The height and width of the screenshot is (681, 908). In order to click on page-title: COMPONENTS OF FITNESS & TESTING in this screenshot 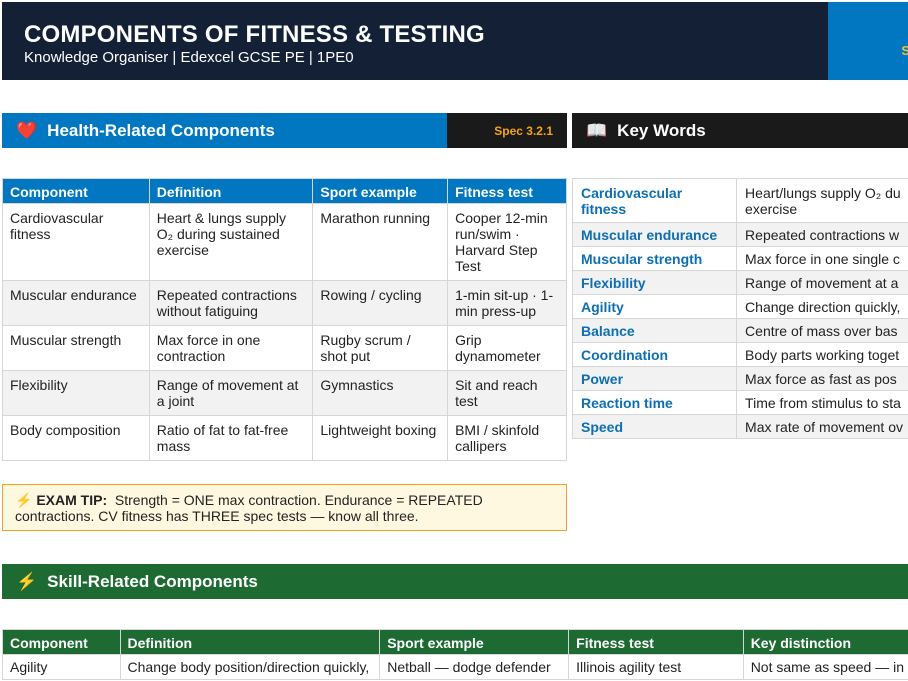, I will do `click(254, 34)`.